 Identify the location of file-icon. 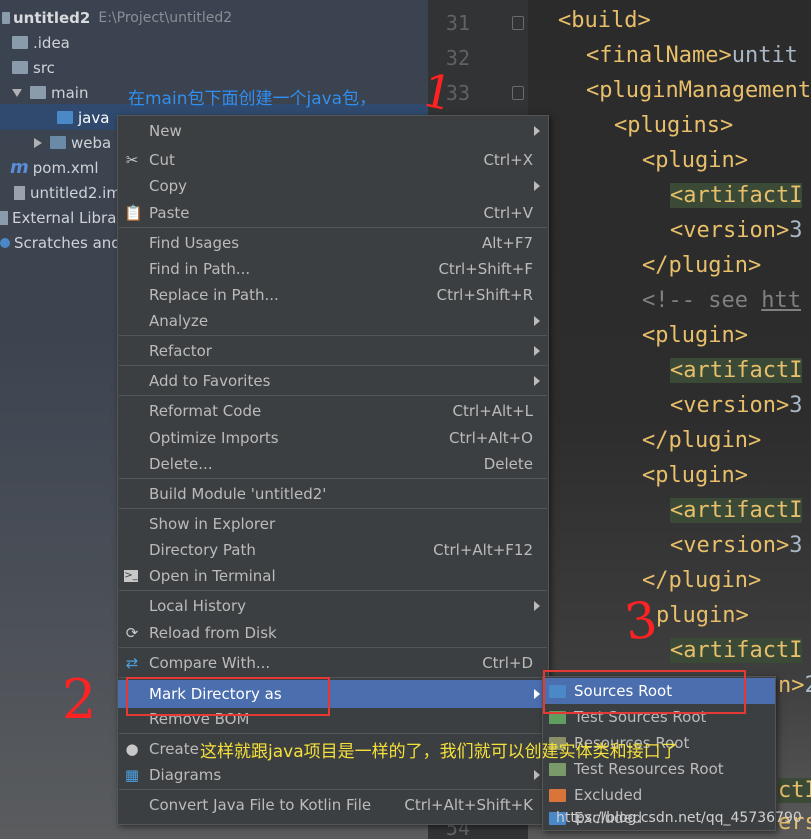
(19, 192).